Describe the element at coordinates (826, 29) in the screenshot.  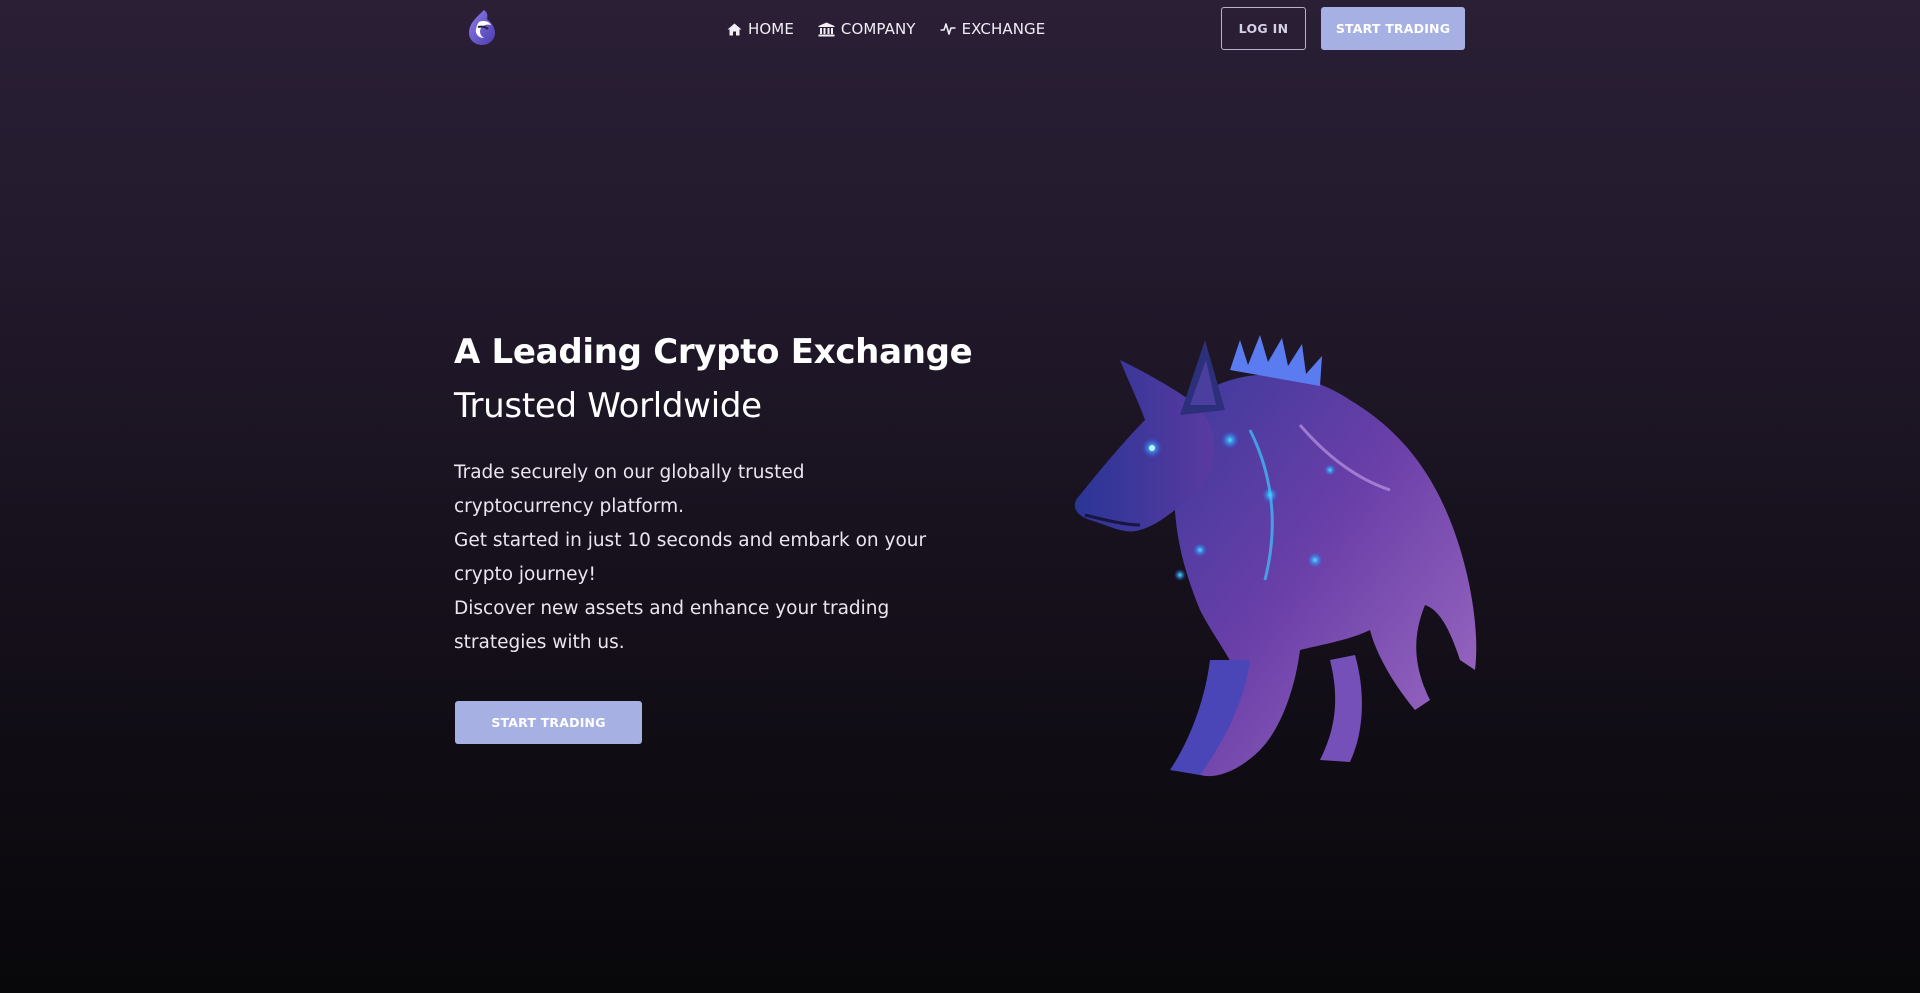
I see `bank-icon` at that location.